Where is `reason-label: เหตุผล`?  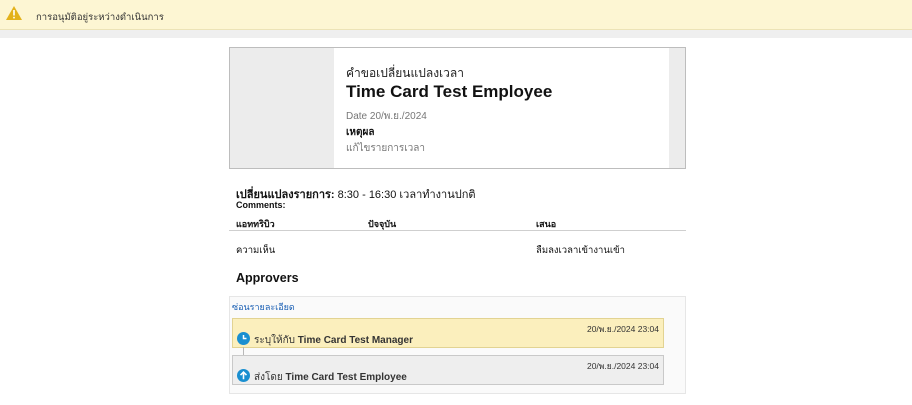
reason-label: เหตุผล is located at coordinates (360, 132).